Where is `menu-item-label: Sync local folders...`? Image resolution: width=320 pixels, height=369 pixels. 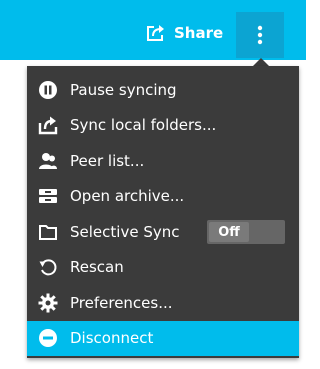 menu-item-label: Sync local folders... is located at coordinates (143, 125).